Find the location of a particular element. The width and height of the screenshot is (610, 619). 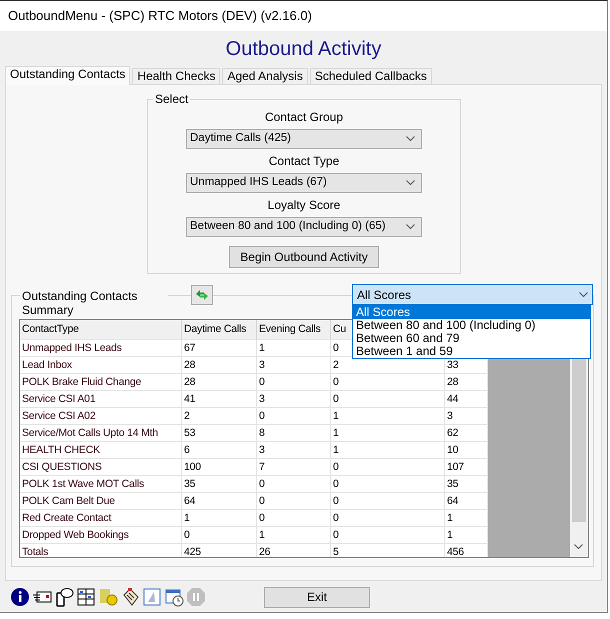

field-label: Contact Type is located at coordinates (304, 161).